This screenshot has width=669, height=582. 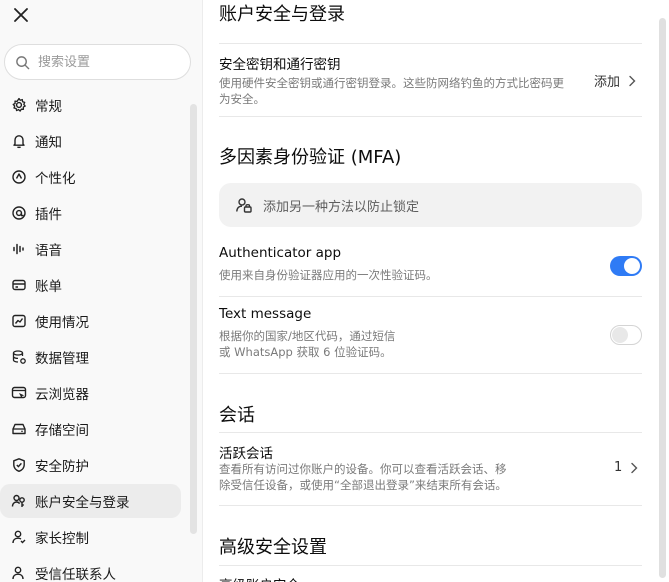 I want to click on search-input, so click(x=103, y=62).